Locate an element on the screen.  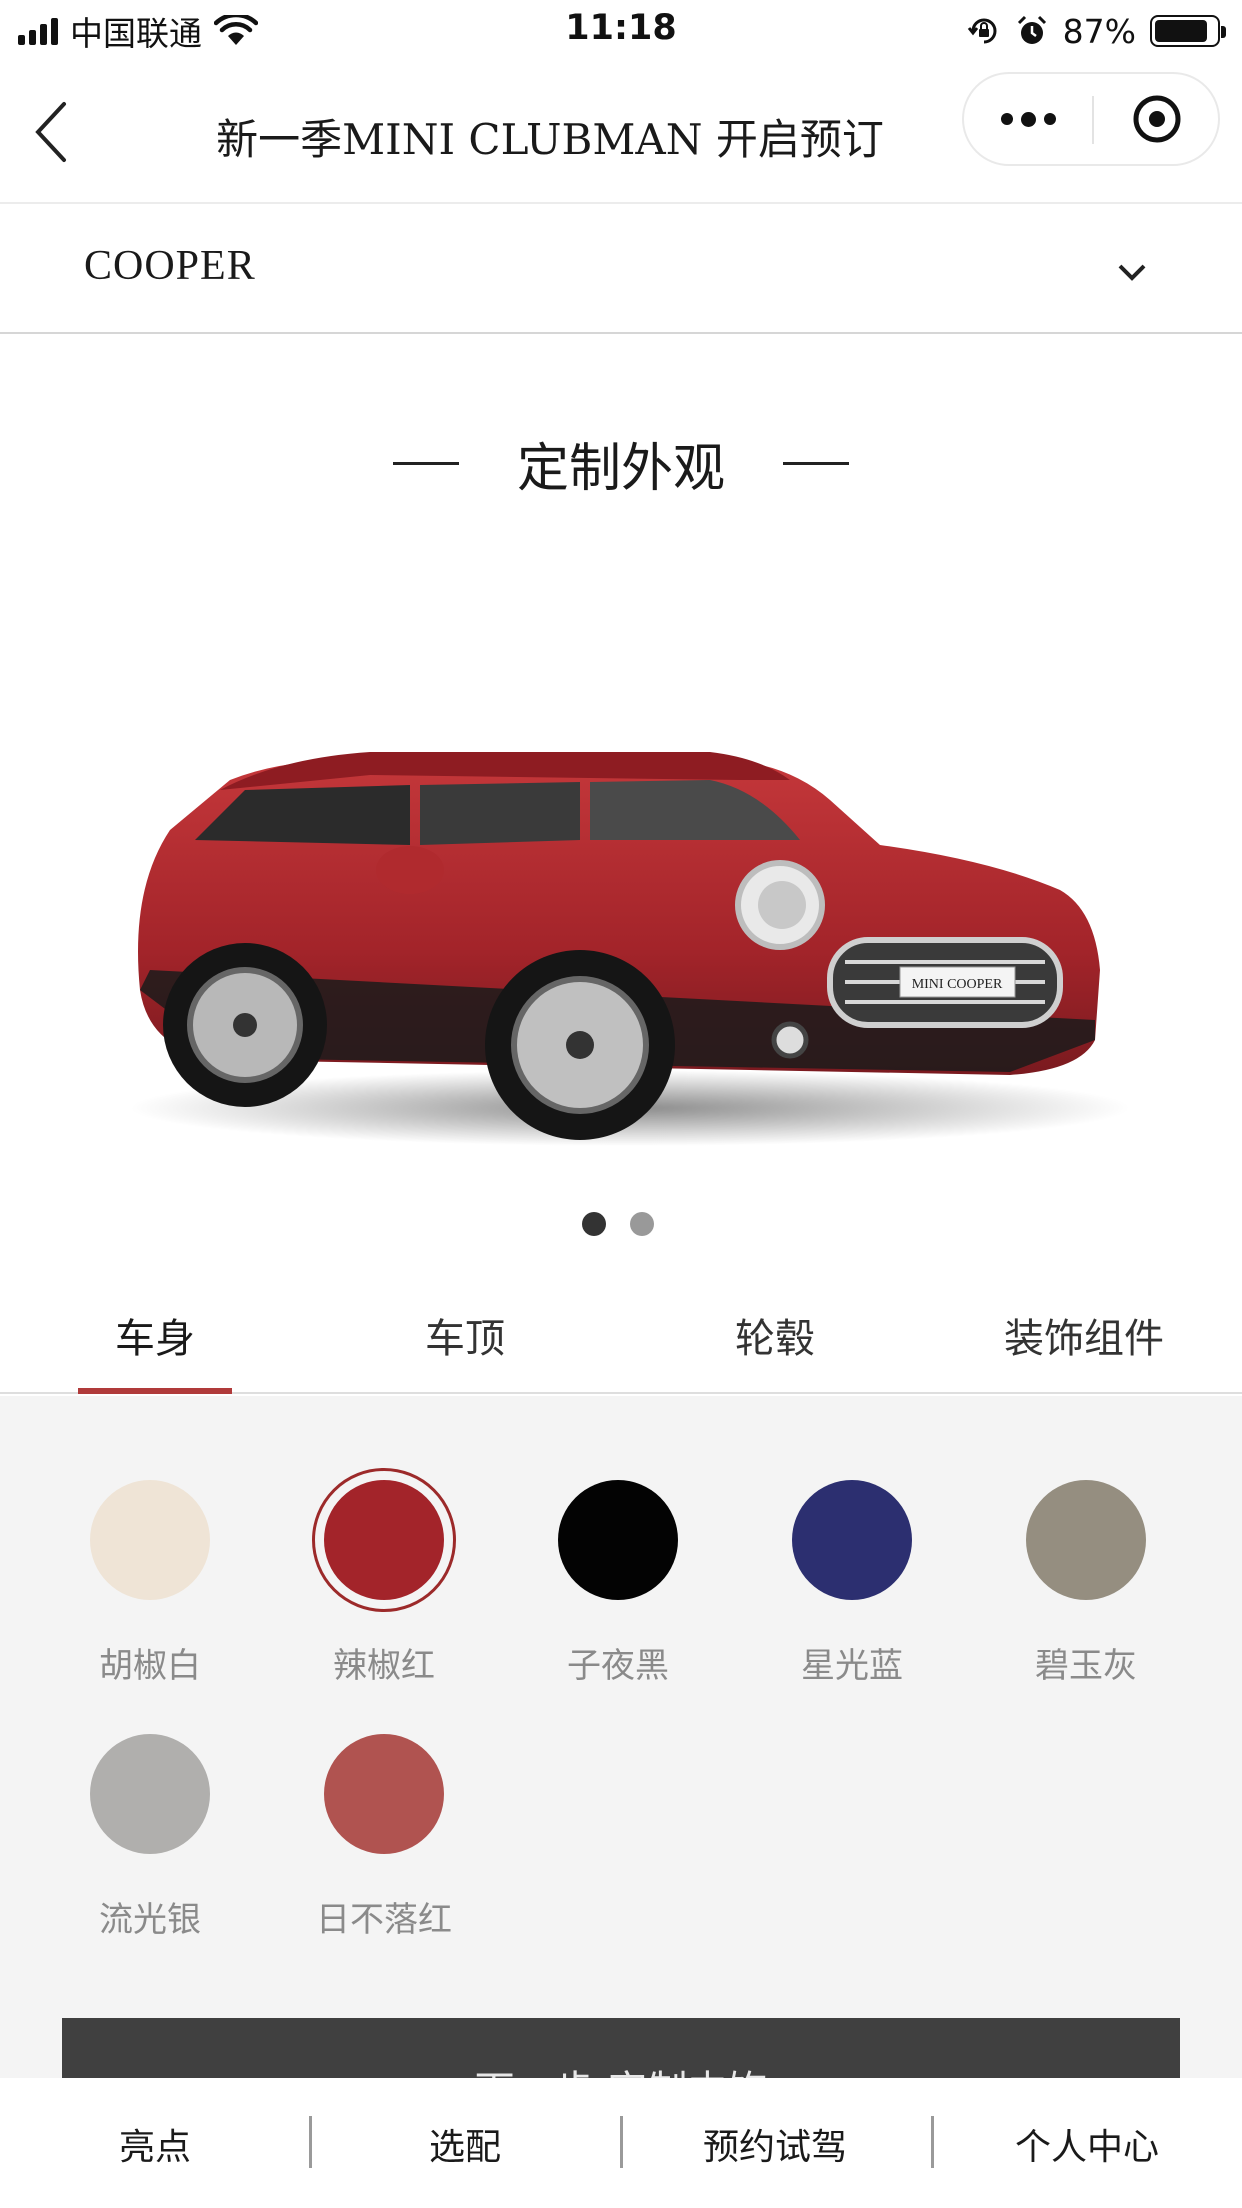
tab-body: 车身 is located at coordinates (155, 1349).